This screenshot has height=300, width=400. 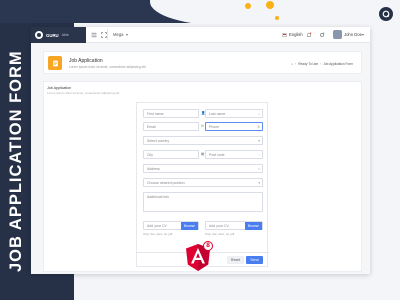 I want to click on brand-logo-icon, so click(x=39, y=35).